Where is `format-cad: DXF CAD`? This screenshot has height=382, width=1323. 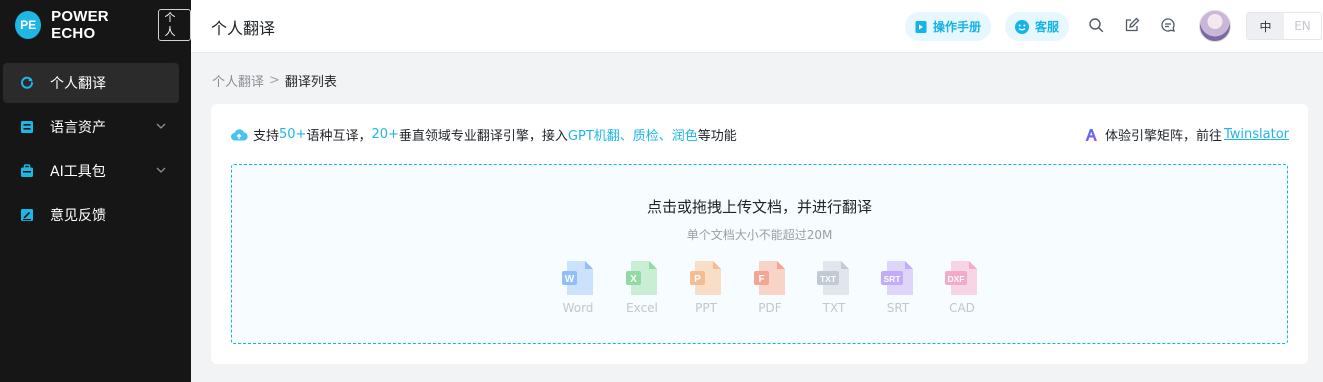 format-cad: DXF CAD is located at coordinates (962, 287).